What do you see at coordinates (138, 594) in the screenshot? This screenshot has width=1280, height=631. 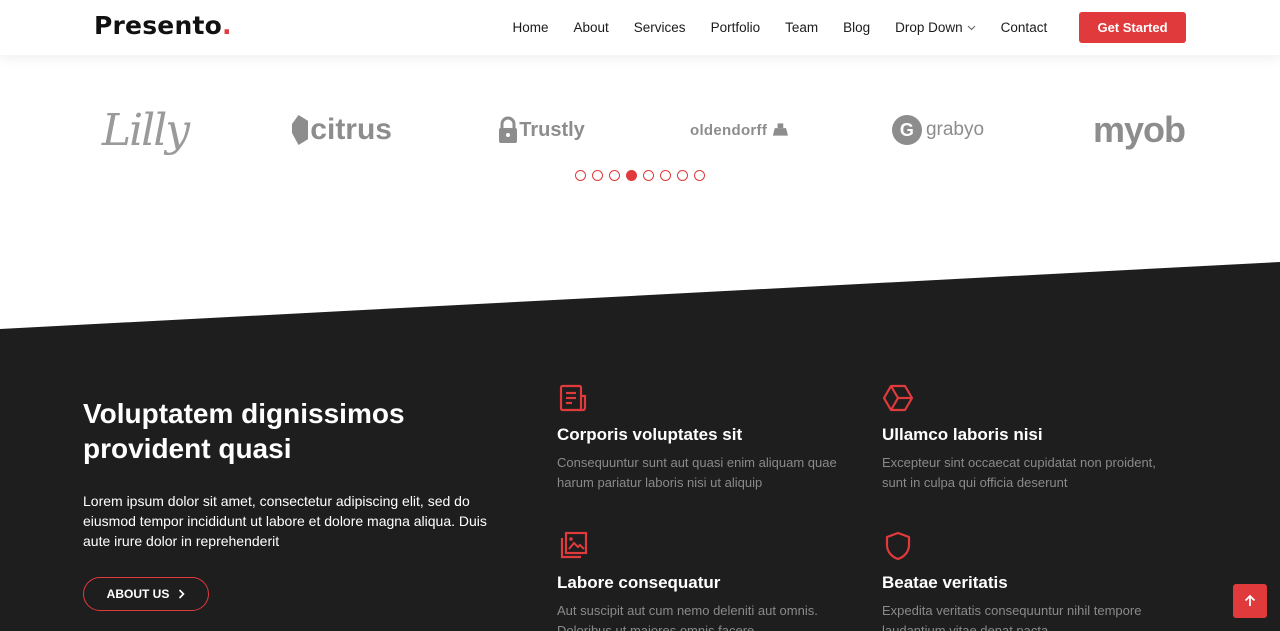 I see `about-us-label: ABOUT US` at bounding box center [138, 594].